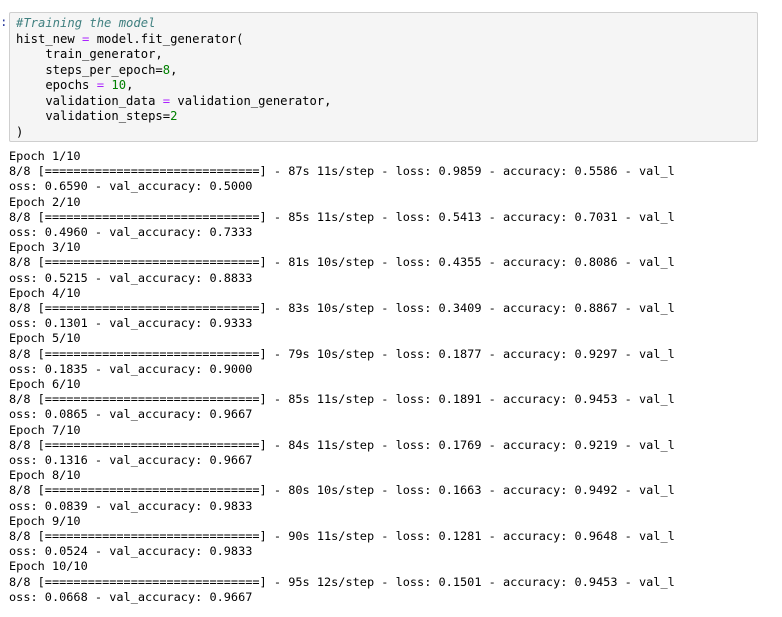  What do you see at coordinates (4, 21) in the screenshot?
I see `input-prompt: :` at bounding box center [4, 21].